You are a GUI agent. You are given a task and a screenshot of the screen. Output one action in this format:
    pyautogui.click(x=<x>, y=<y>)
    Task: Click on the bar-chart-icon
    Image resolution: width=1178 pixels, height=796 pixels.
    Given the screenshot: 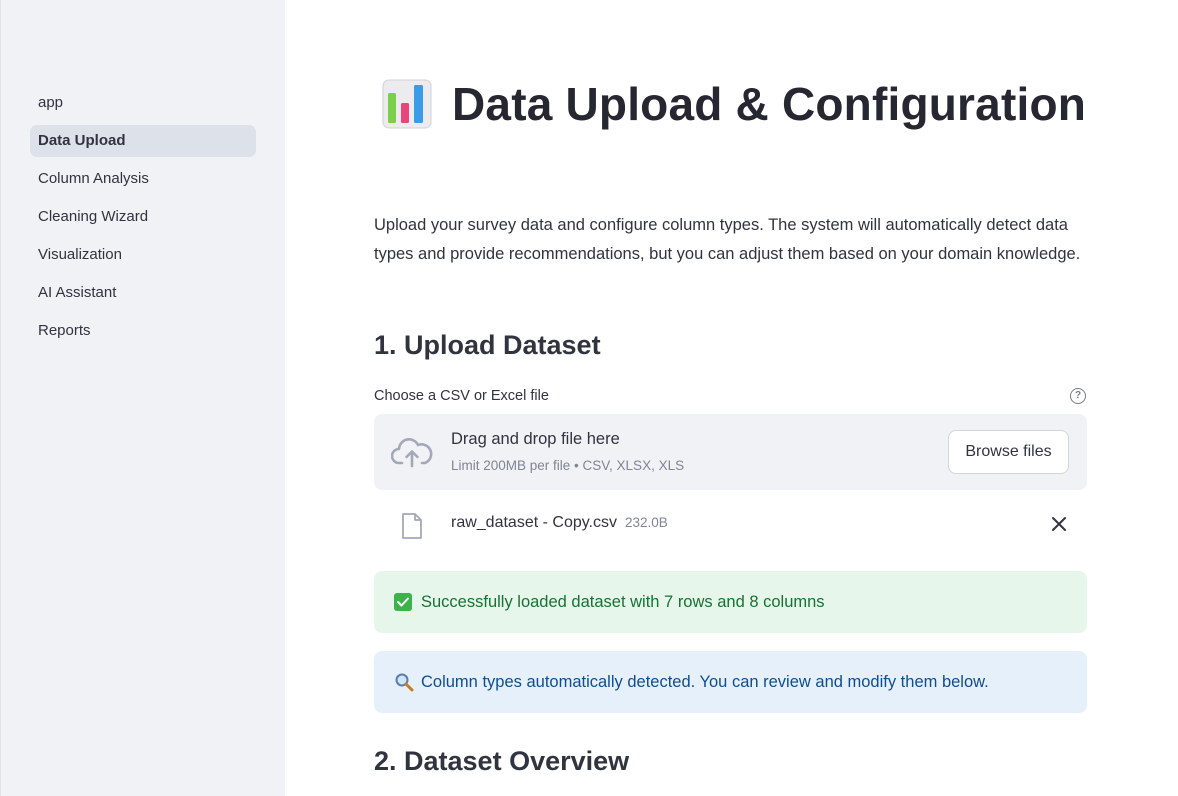 What is the action you would take?
    pyautogui.click(x=407, y=104)
    